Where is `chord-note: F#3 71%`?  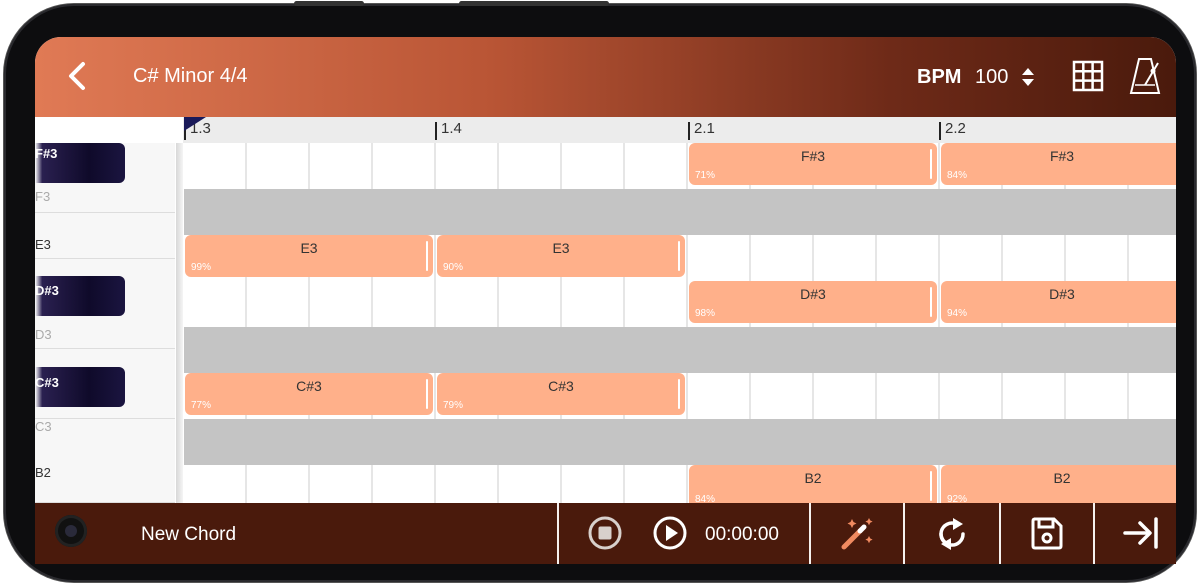 chord-note: F#3 71% is located at coordinates (813, 164).